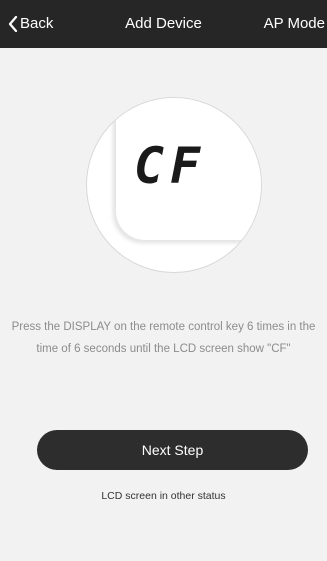 Image resolution: width=327 pixels, height=561 pixels. I want to click on back-button: Back, so click(30, 24).